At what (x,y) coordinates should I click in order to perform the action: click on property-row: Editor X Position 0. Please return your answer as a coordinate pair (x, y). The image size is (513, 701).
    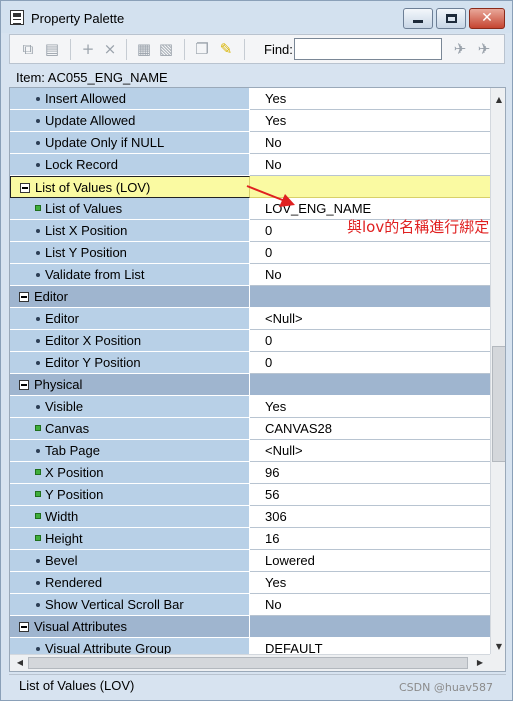
    Looking at the image, I should click on (250, 341).